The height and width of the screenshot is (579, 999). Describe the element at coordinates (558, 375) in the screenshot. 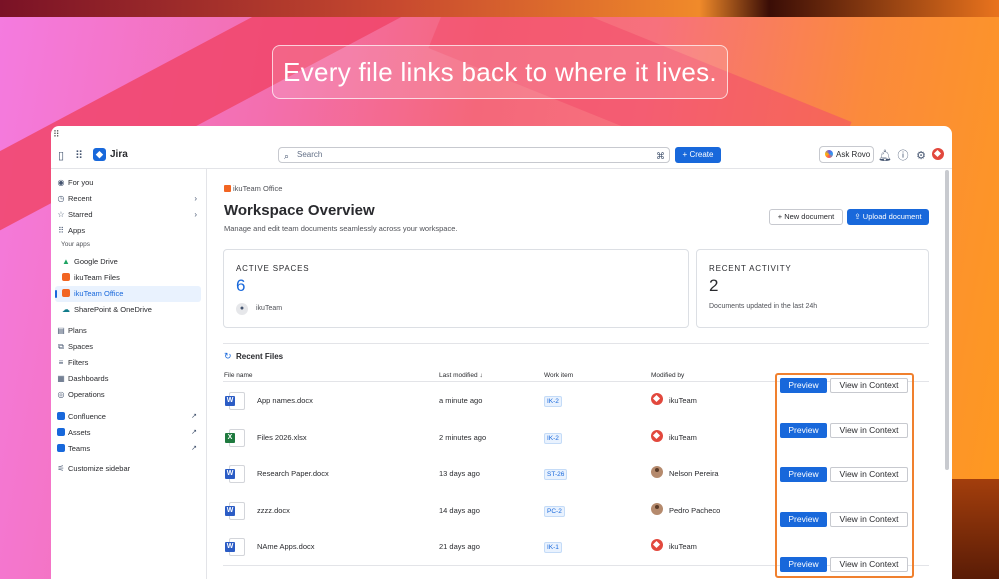

I see `column-header-work-item: Work item` at that location.